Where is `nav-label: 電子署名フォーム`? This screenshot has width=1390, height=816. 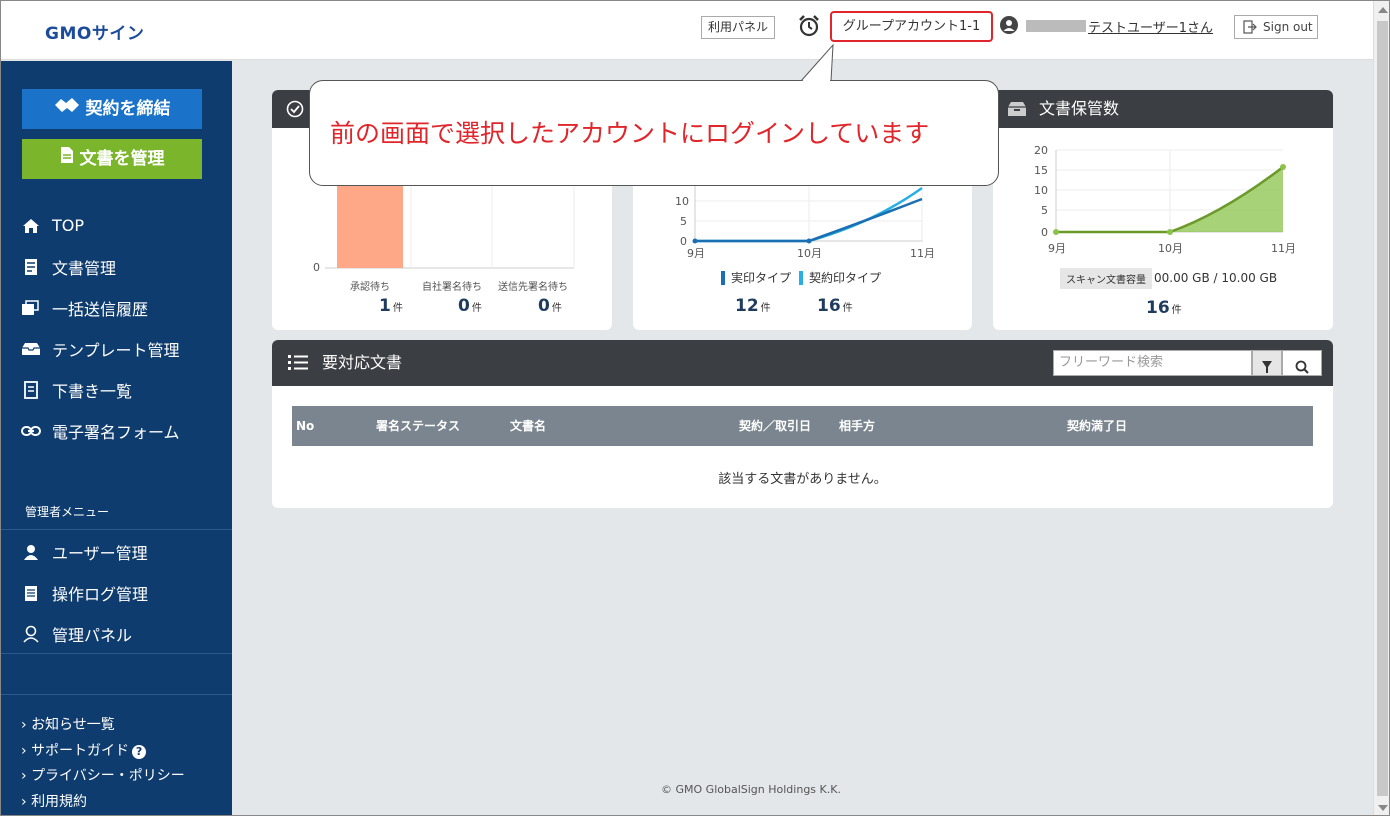 nav-label: 電子署名フォーム is located at coordinates (116, 432).